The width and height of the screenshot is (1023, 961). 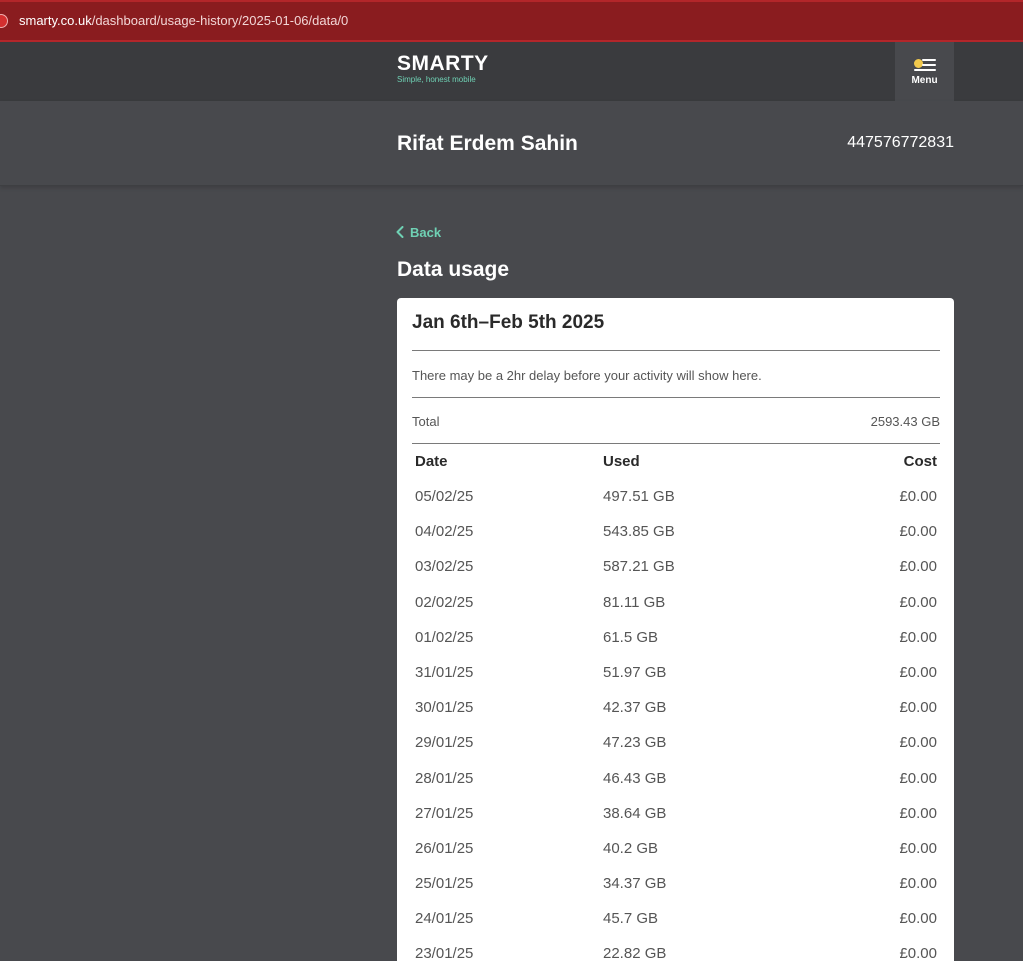 What do you see at coordinates (635, 672) in the screenshot?
I see `cell-used: 51.97 GB` at bounding box center [635, 672].